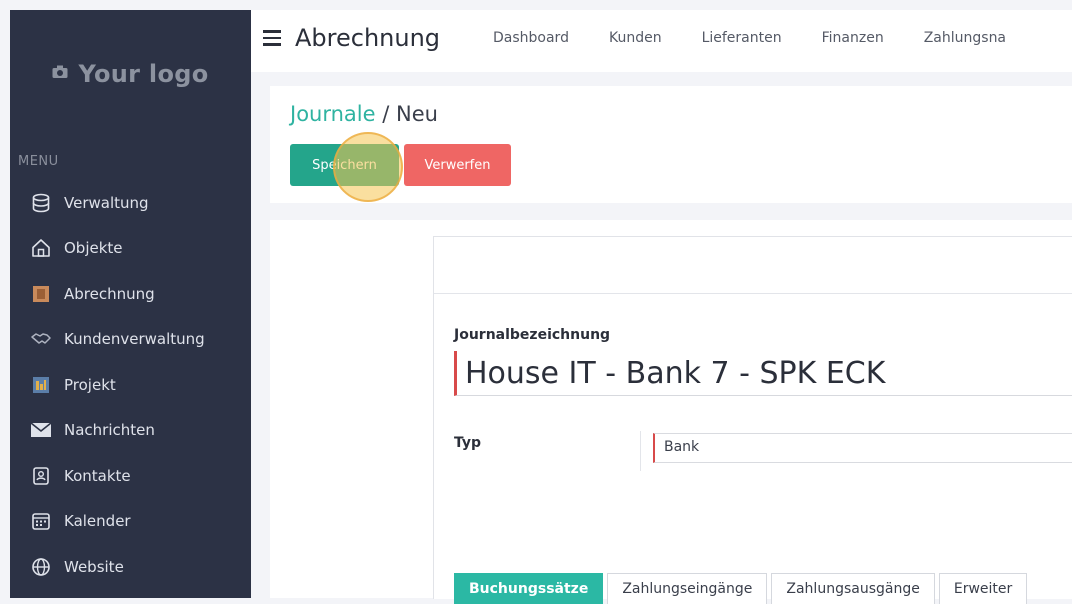 Image resolution: width=1072 pixels, height=604 pixels. I want to click on sidebar-item-label: Abrechnung, so click(109, 293).